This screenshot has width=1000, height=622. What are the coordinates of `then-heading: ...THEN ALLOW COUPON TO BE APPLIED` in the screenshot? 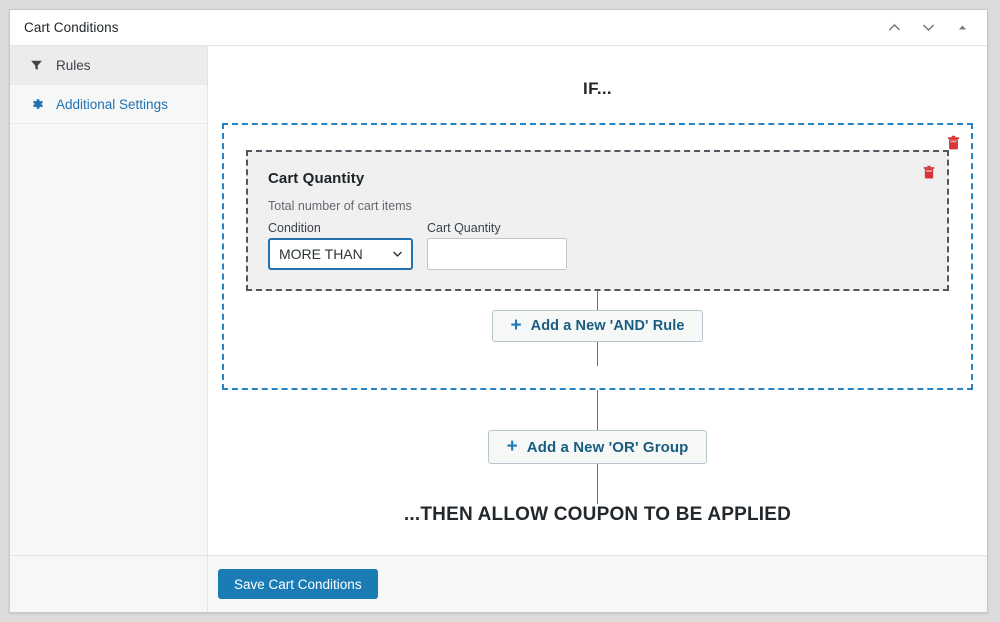 It's located at (597, 514).